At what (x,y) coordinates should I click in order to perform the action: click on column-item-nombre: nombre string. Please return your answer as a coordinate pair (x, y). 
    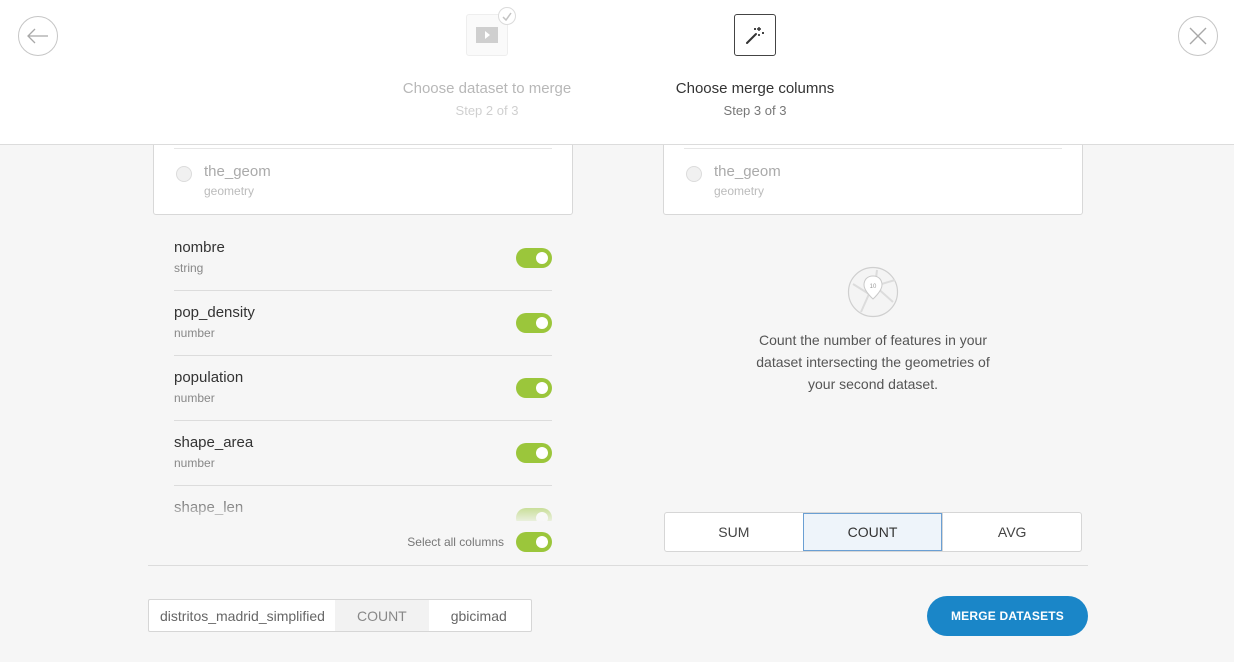
    Looking at the image, I should click on (363, 258).